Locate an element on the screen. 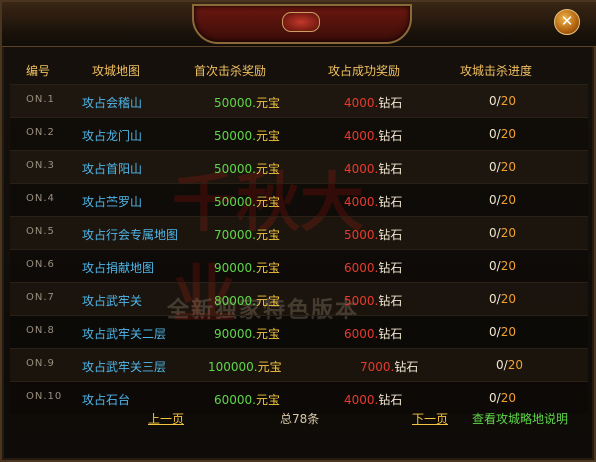 The height and width of the screenshot is (462, 596). capture-amount: 7000. is located at coordinates (377, 367).